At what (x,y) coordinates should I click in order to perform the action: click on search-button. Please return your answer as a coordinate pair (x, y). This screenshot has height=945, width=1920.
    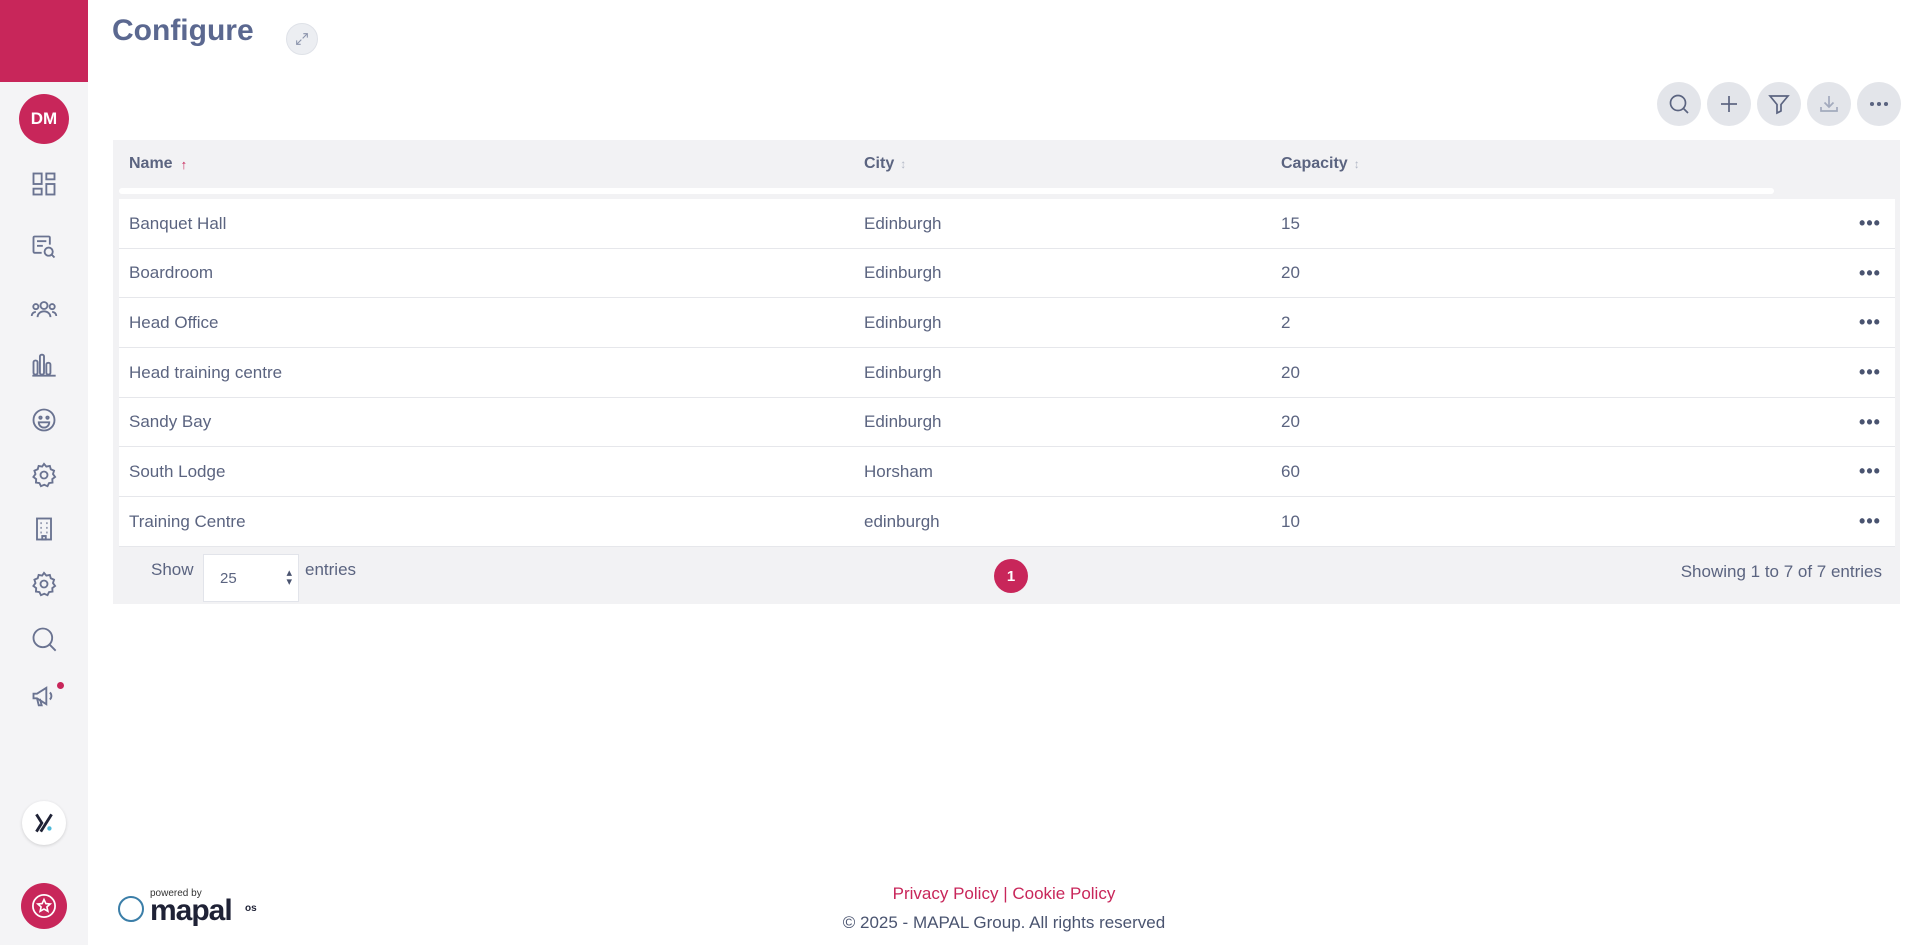
    Looking at the image, I should click on (1679, 104).